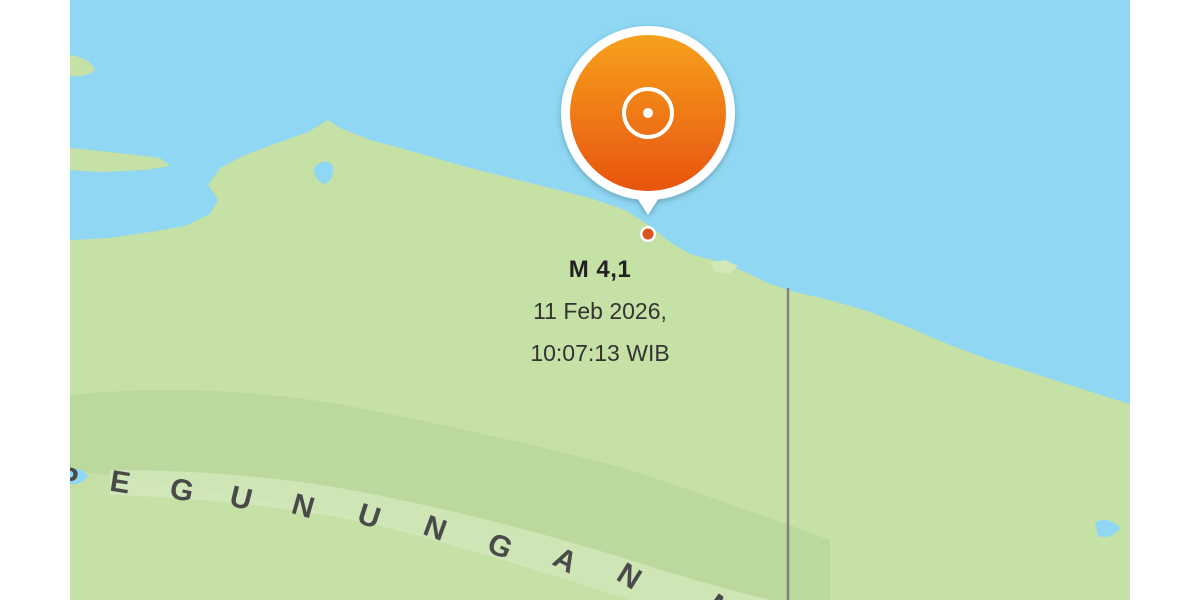  Describe the element at coordinates (600, 353) in the screenshot. I see `time-label: 10:07:13 WIB` at that location.